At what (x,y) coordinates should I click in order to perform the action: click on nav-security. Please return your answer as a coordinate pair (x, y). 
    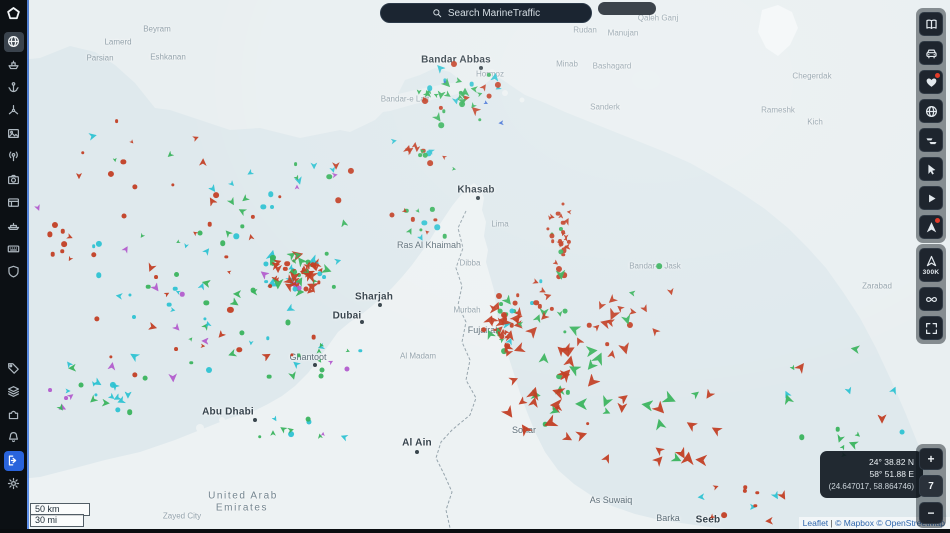
    Looking at the image, I should click on (14, 272).